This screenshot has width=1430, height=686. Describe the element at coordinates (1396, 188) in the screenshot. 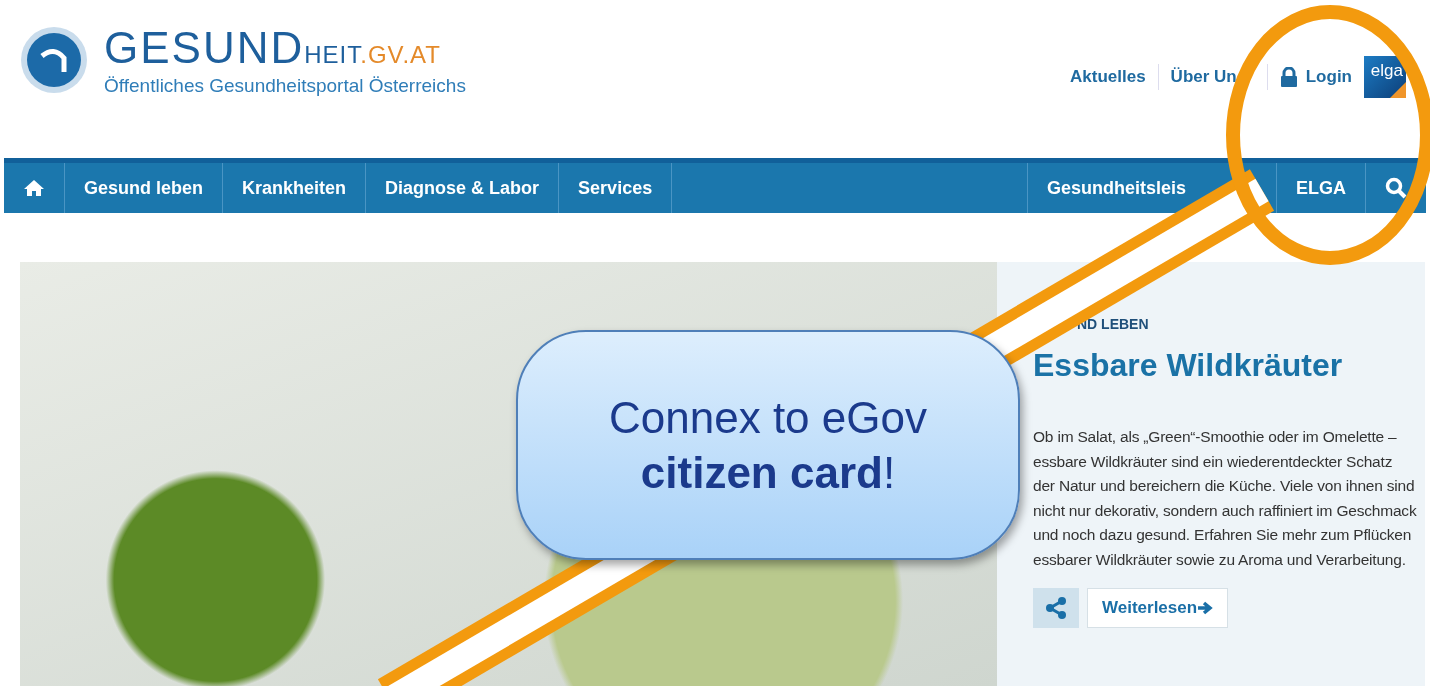

I see `search-icon` at that location.